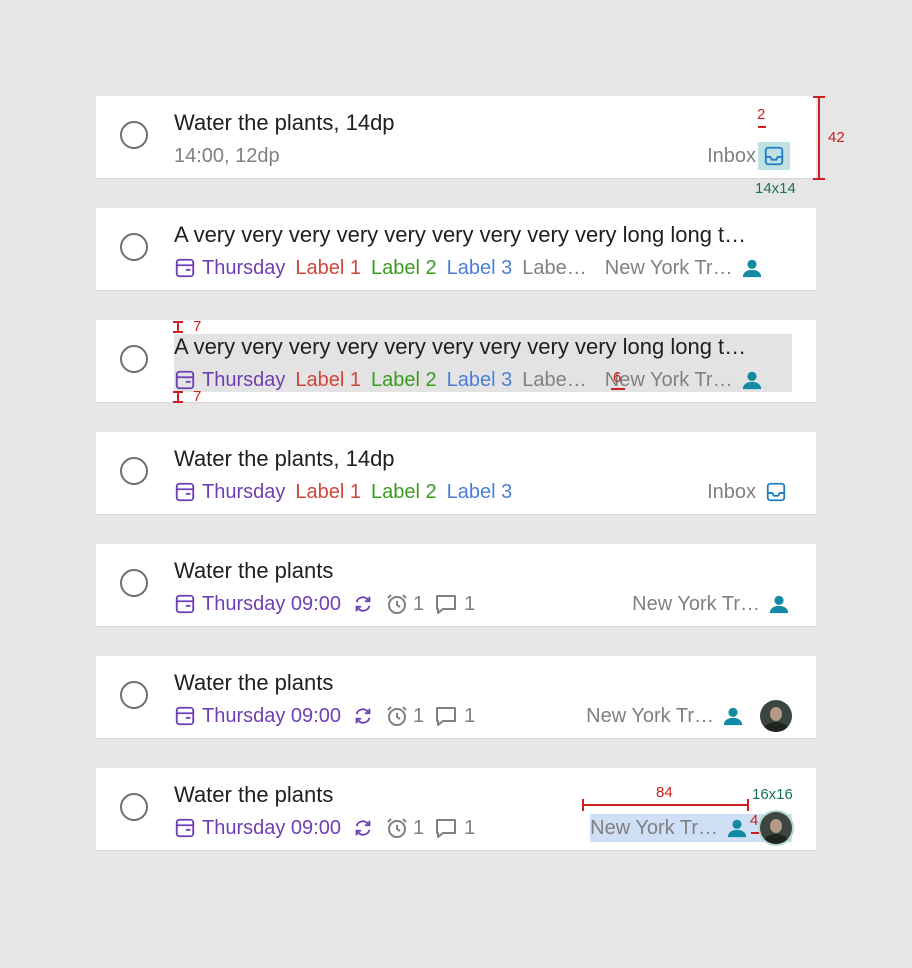  I want to click on location-width-label: 84, so click(664, 792).